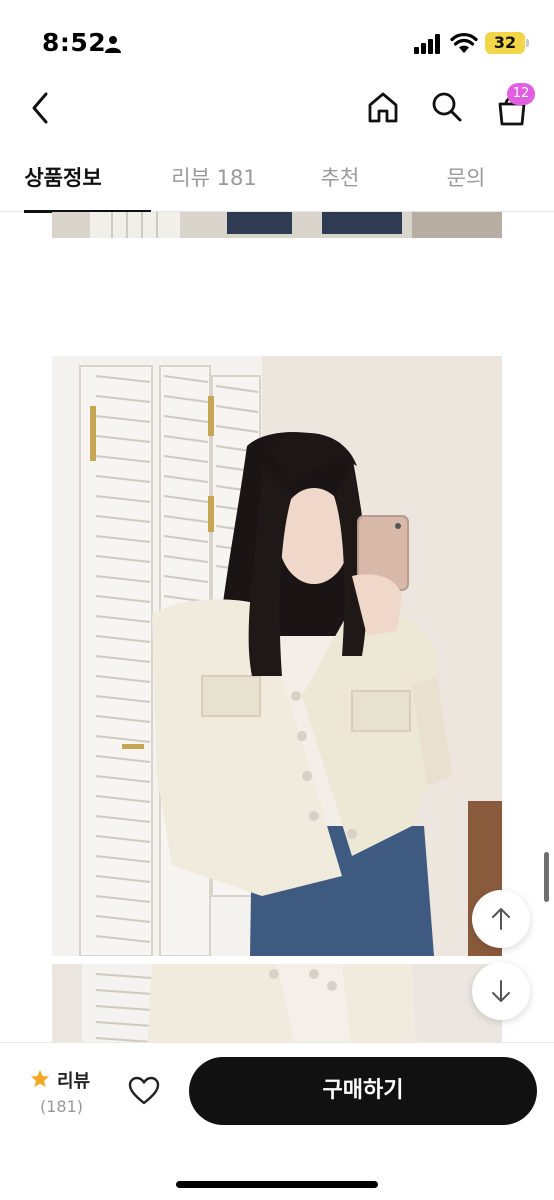 The image size is (554, 1200). What do you see at coordinates (144, 1091) in the screenshot?
I see `heart-icon` at bounding box center [144, 1091].